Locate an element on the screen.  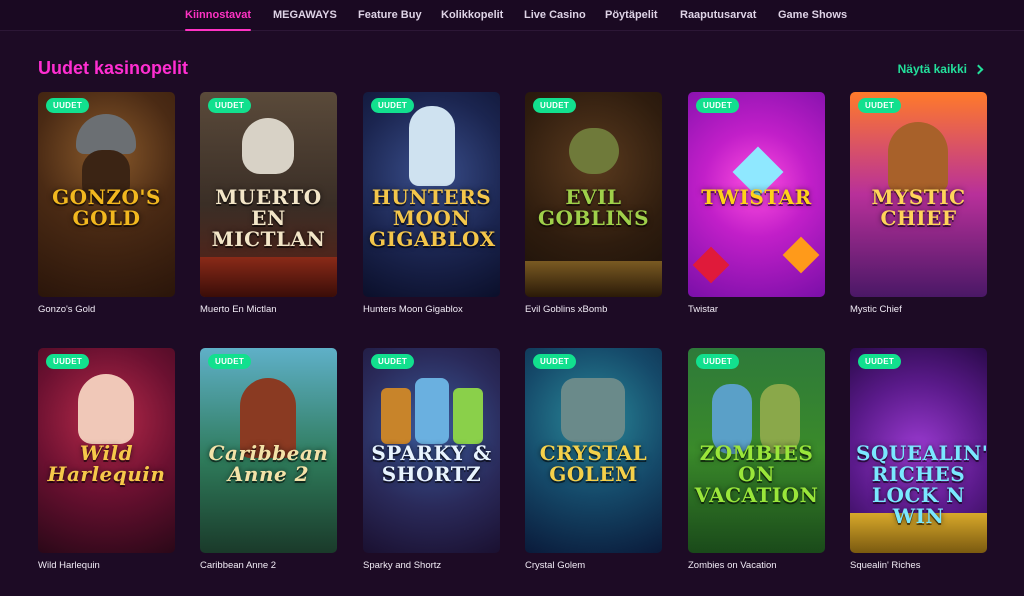
tab-megaways: MEGAWAYS is located at coordinates (305, 15).